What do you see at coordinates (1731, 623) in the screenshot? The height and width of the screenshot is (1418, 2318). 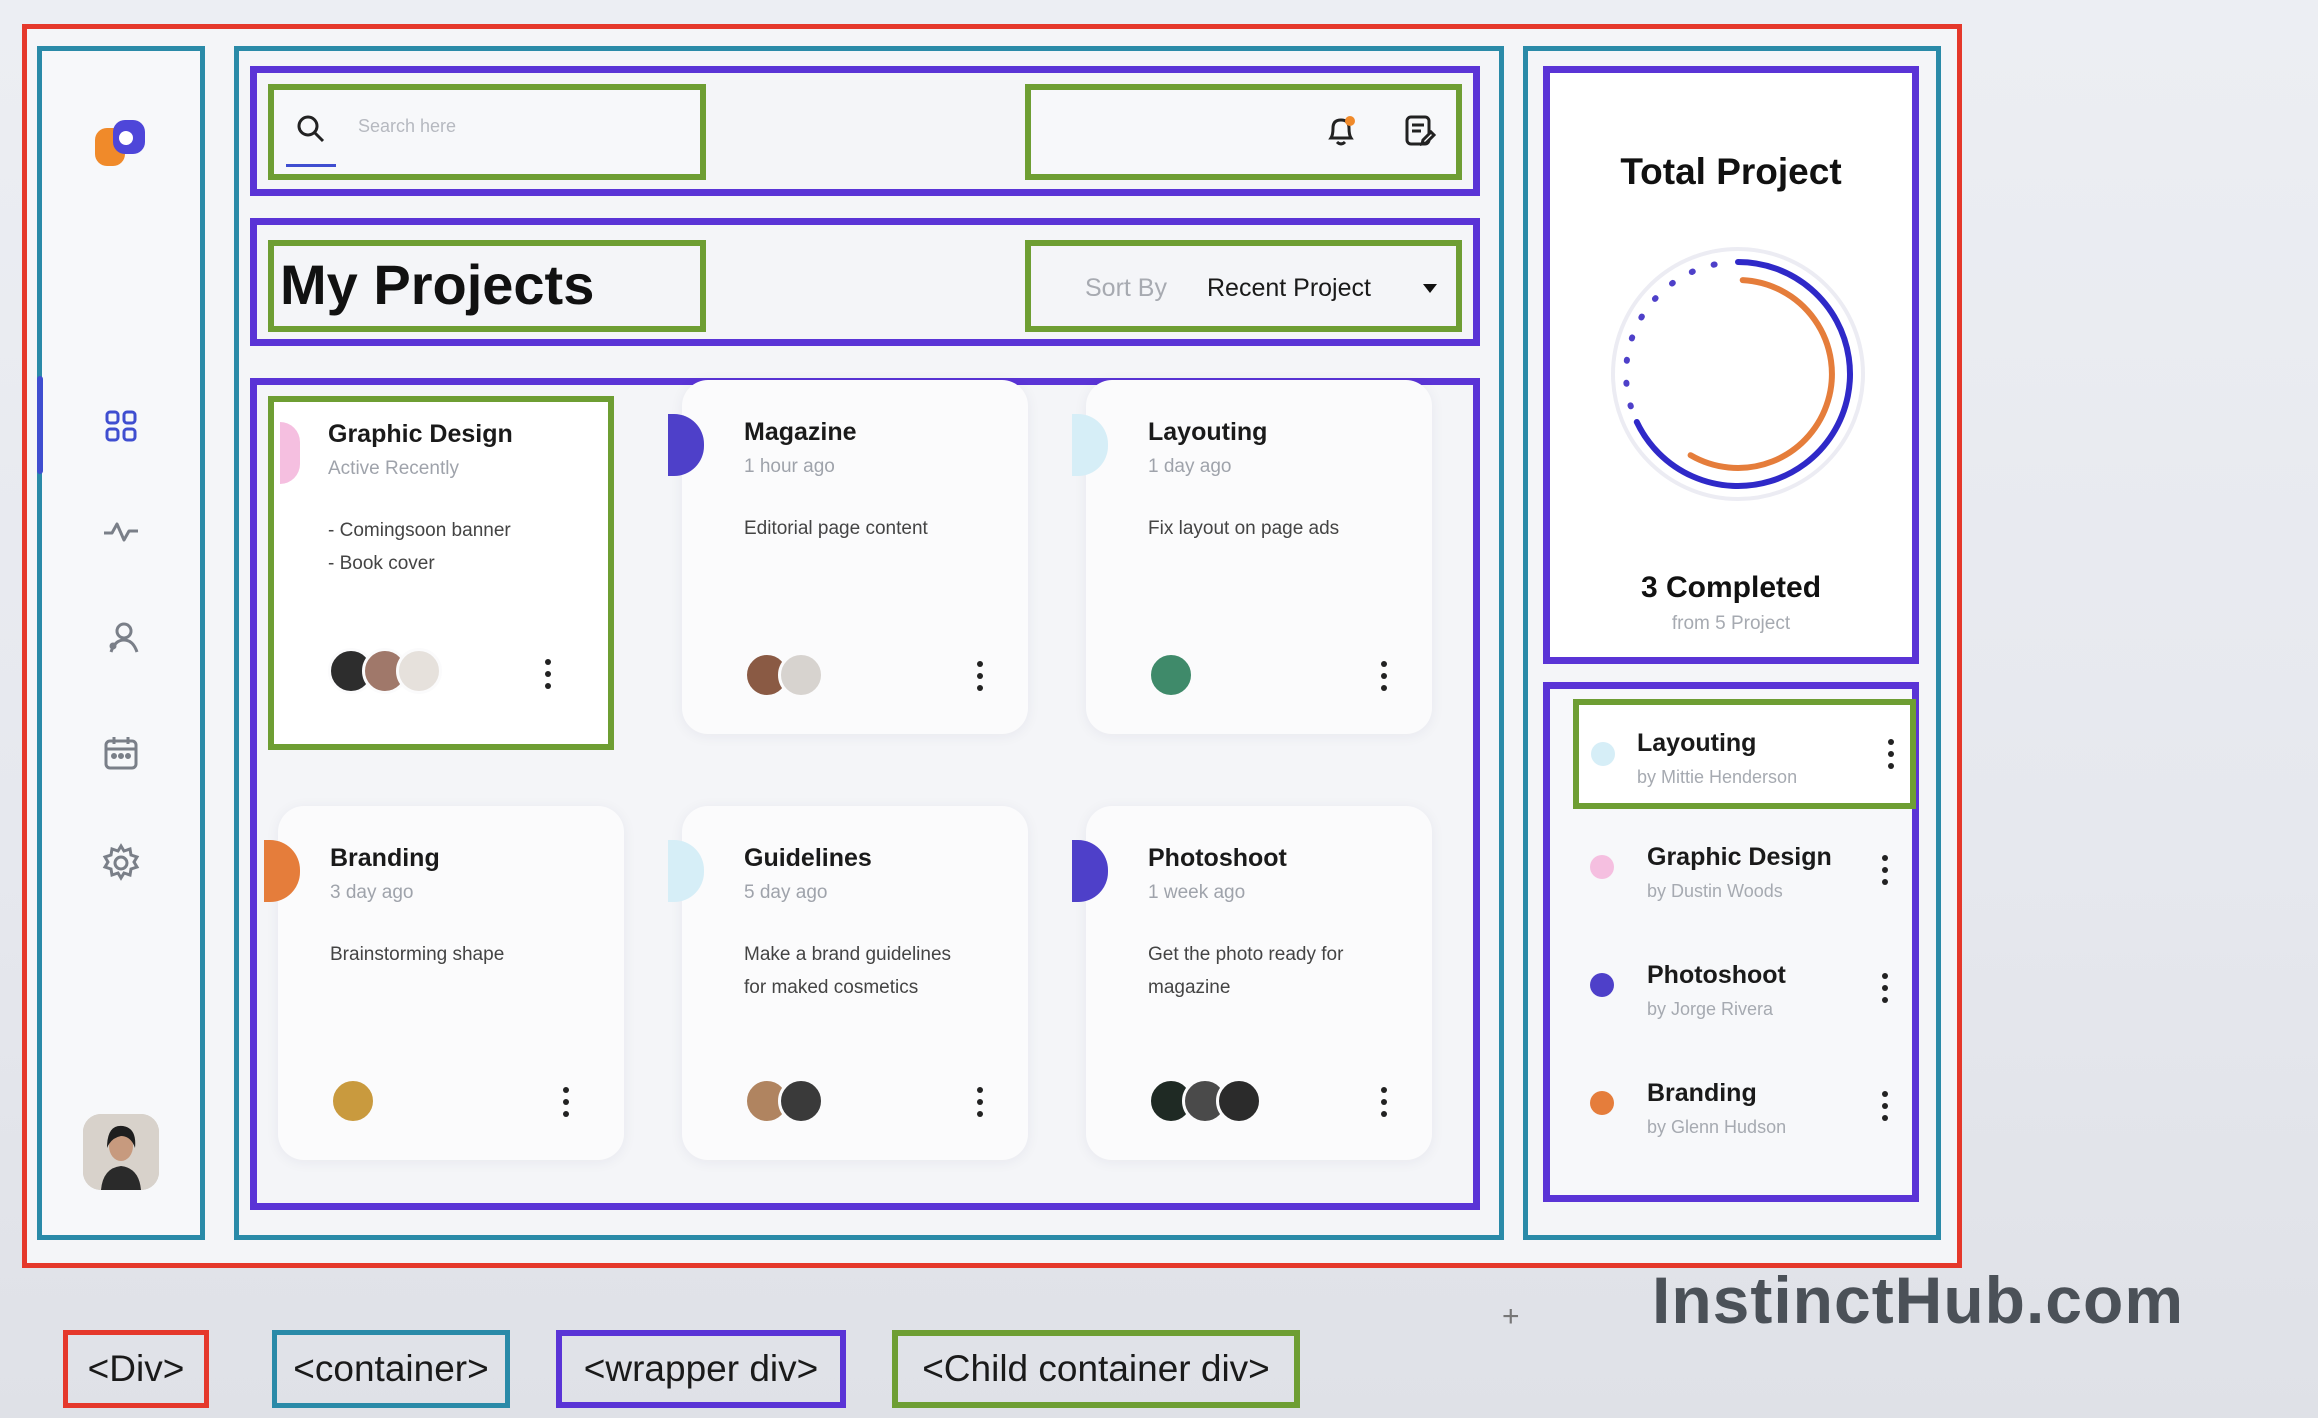 I see `completed-from: from 5 Project` at bounding box center [1731, 623].